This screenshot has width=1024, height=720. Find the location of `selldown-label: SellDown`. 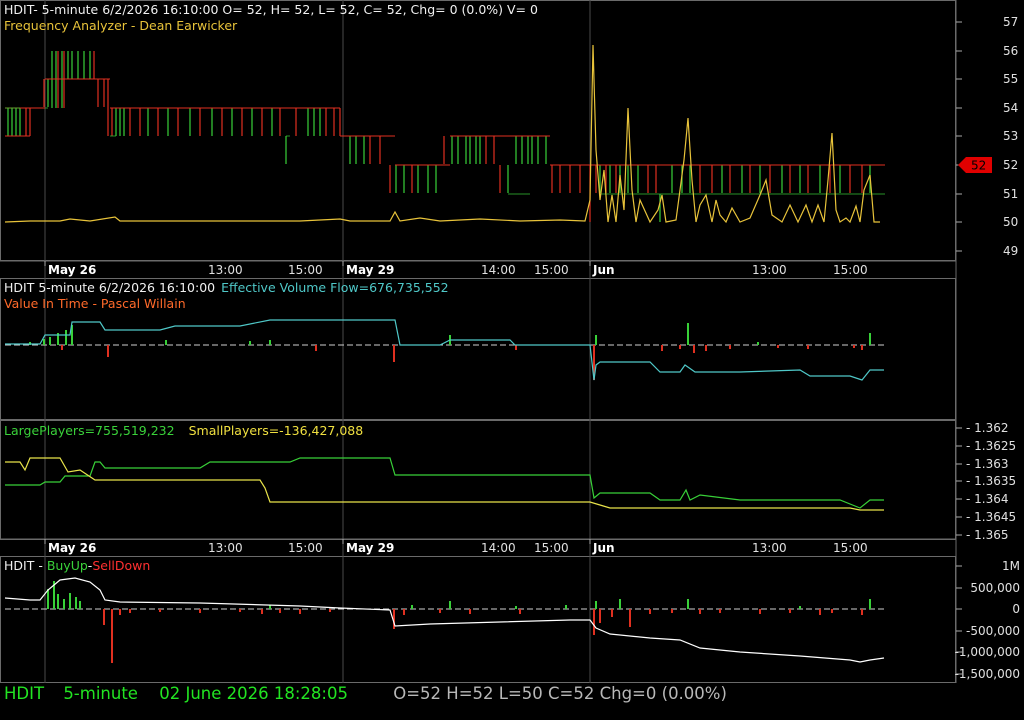

selldown-label: SellDown is located at coordinates (121, 565).